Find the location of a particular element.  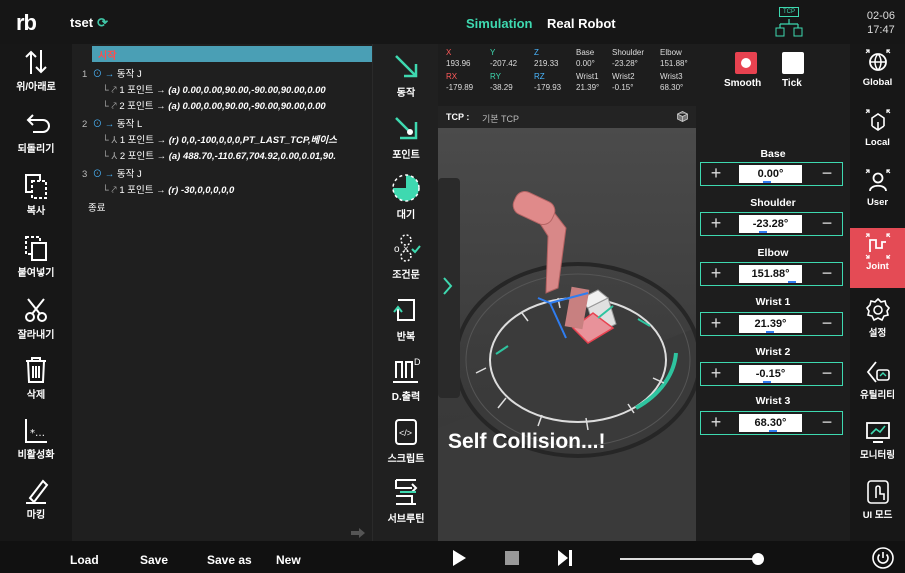

paste-button: 붙여넣기 is located at coordinates (36, 256).